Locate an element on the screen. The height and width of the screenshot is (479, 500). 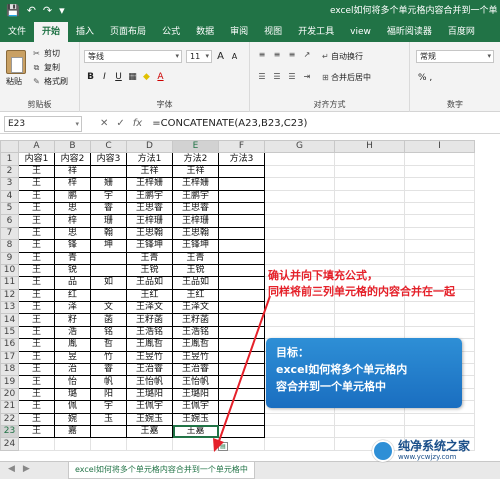
redo-icon: ↷ is located at coordinates (47, 11).